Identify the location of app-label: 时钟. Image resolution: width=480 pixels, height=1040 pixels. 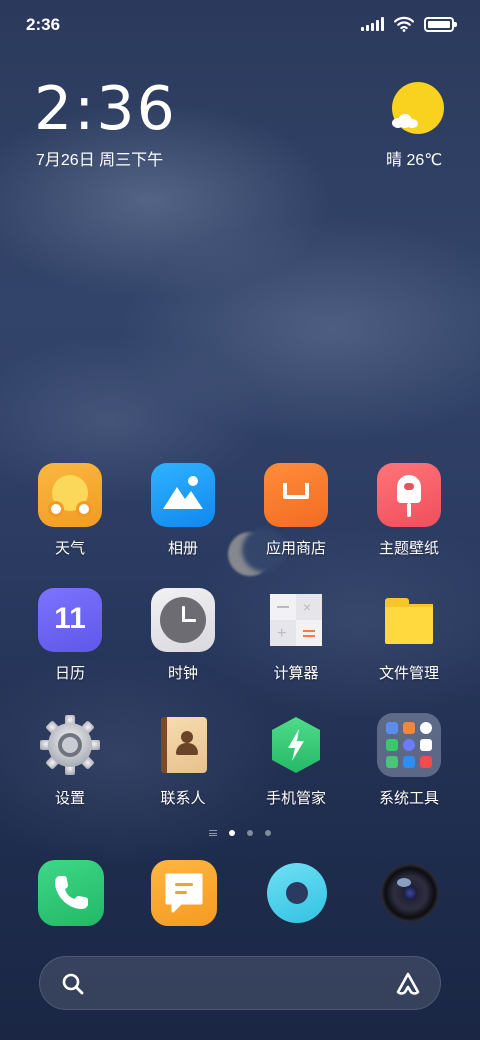
(182, 673).